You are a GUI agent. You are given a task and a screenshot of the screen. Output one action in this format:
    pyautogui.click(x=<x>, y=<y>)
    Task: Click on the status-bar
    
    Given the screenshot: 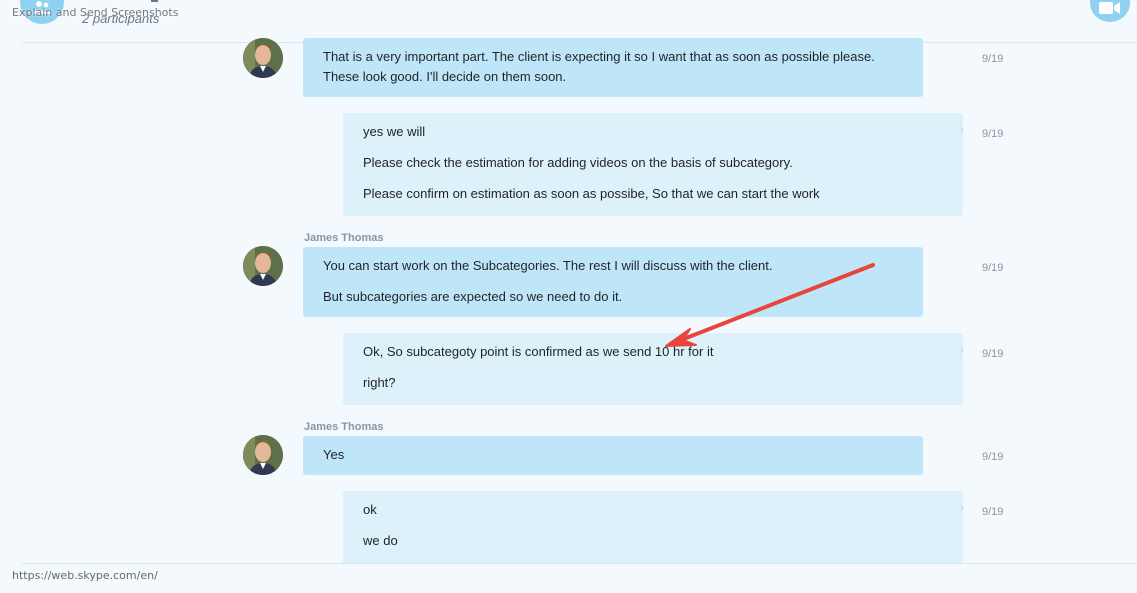 What is the action you would take?
    pyautogui.click(x=568, y=578)
    